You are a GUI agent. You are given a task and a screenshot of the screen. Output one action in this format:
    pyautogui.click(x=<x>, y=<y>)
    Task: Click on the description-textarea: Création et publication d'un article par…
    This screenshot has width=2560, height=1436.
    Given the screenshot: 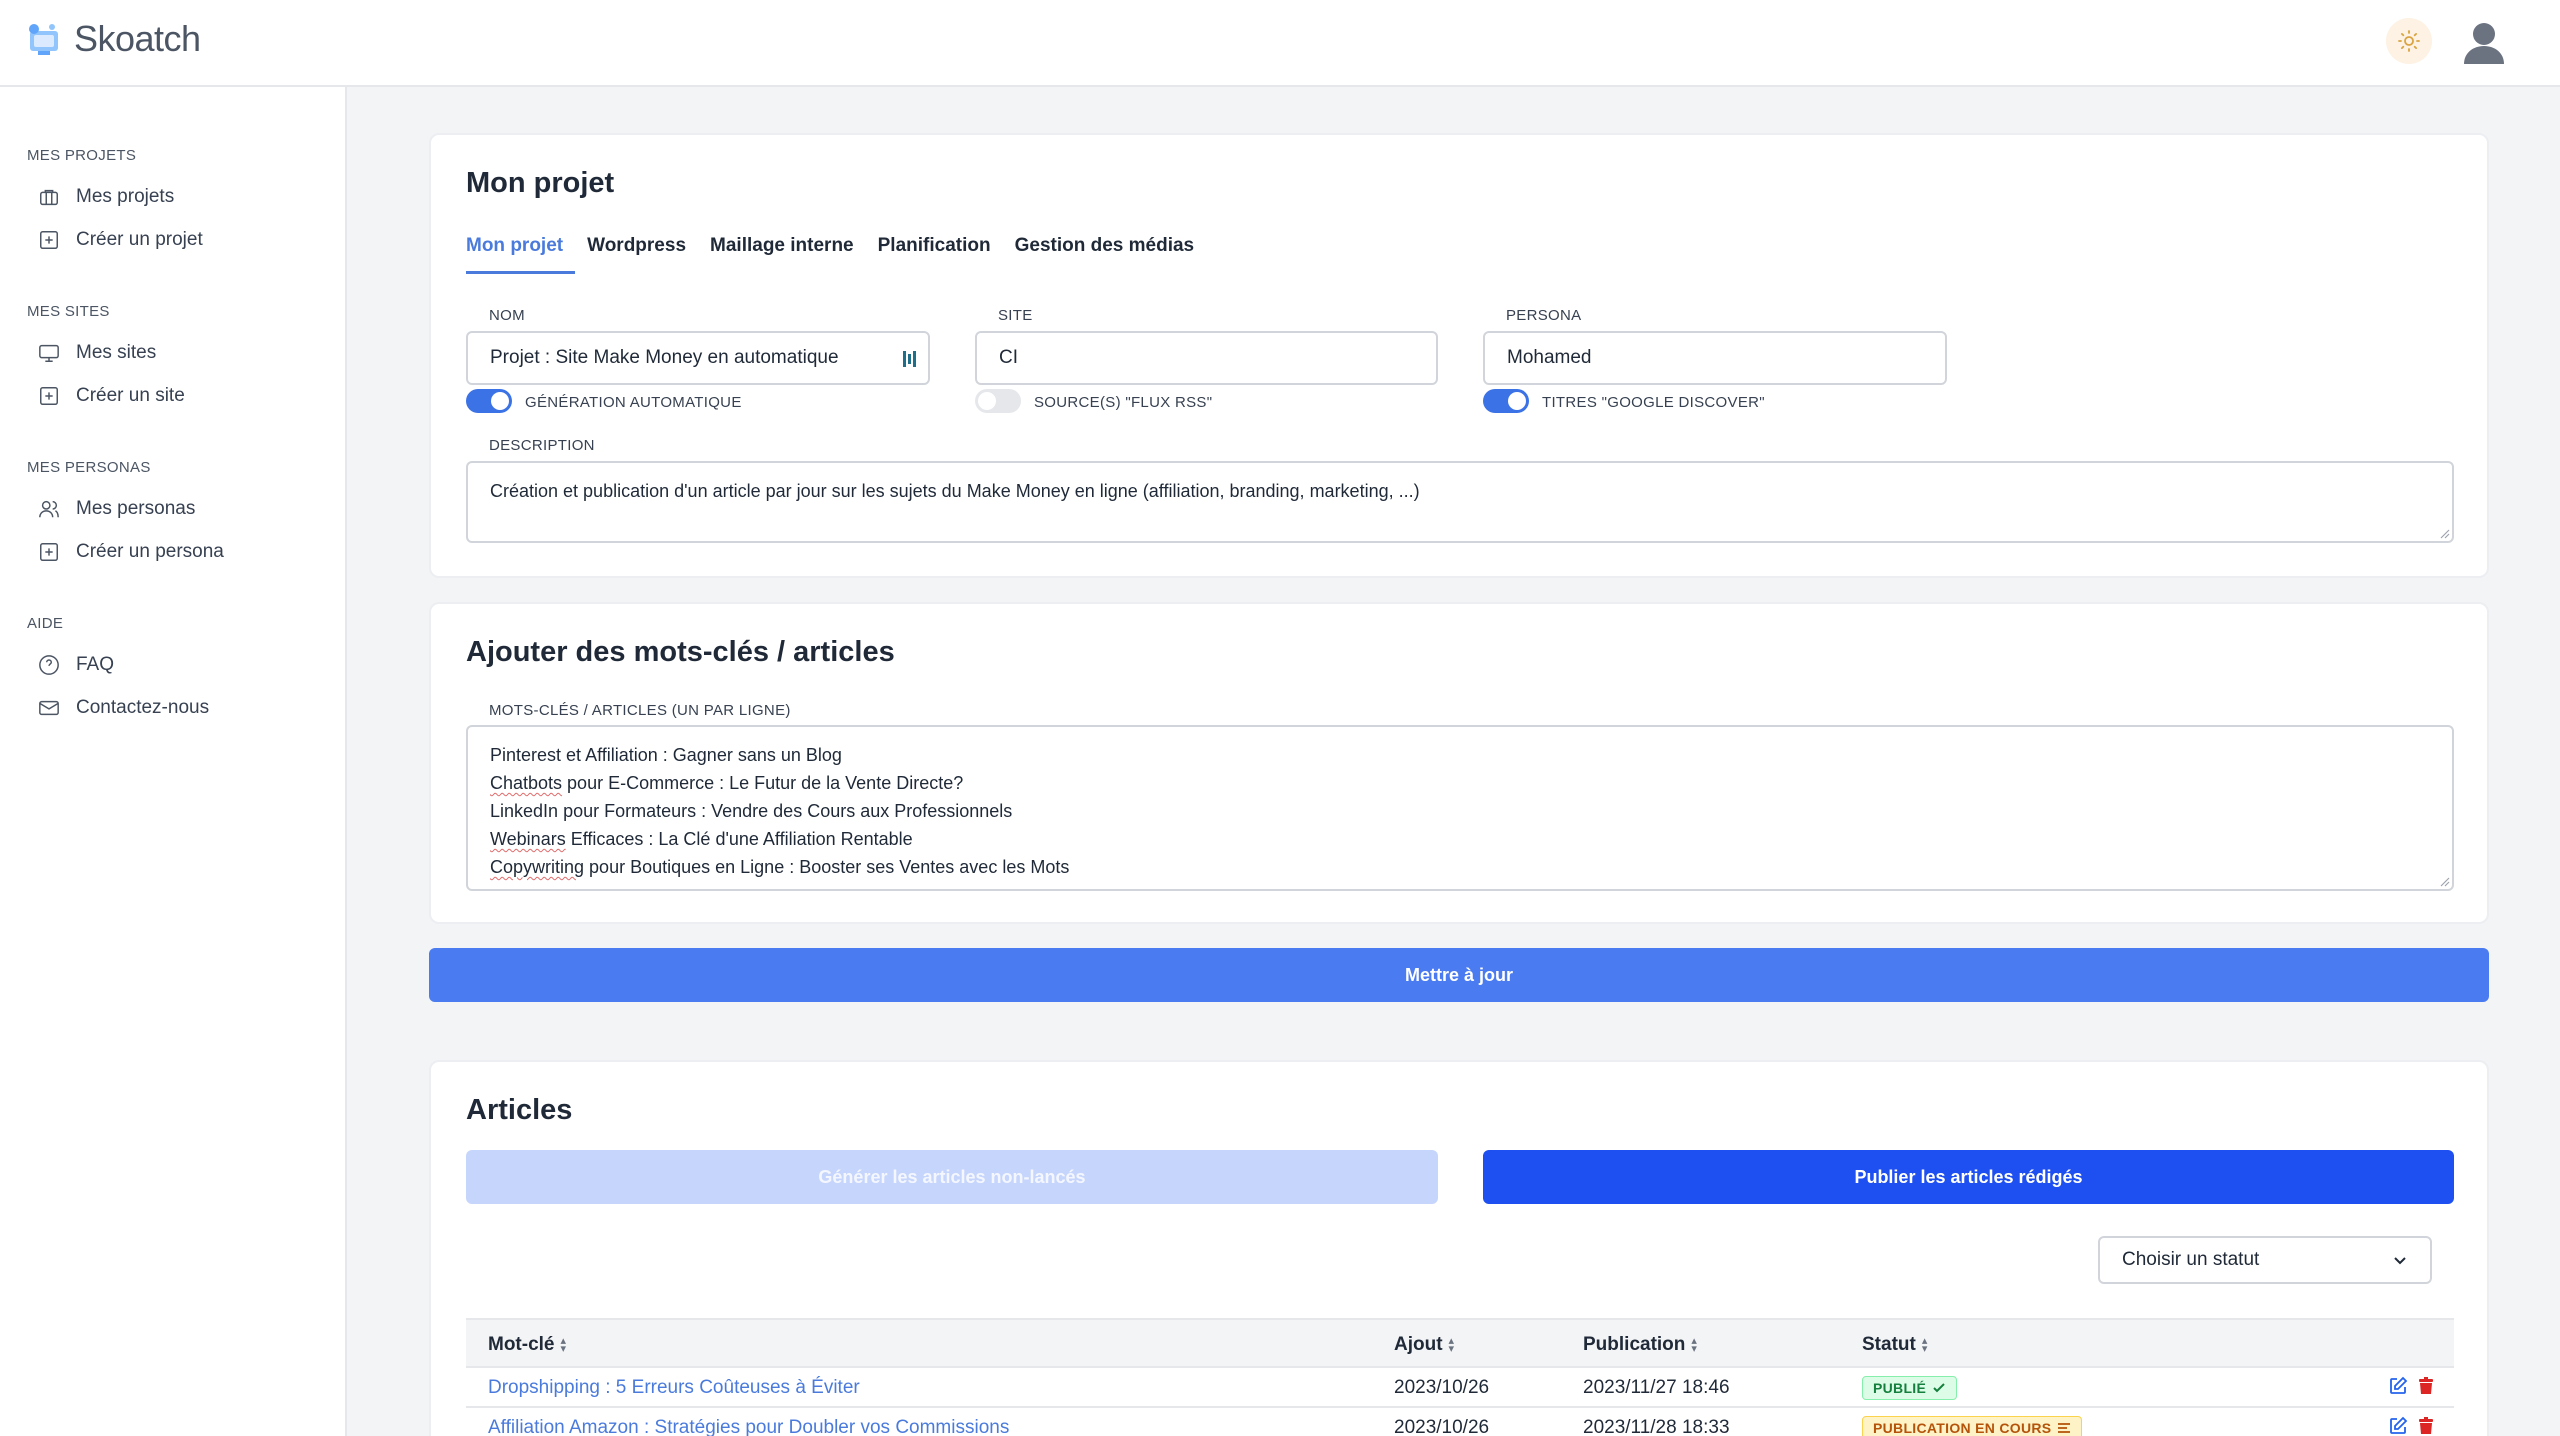 What is the action you would take?
    pyautogui.click(x=1460, y=502)
    